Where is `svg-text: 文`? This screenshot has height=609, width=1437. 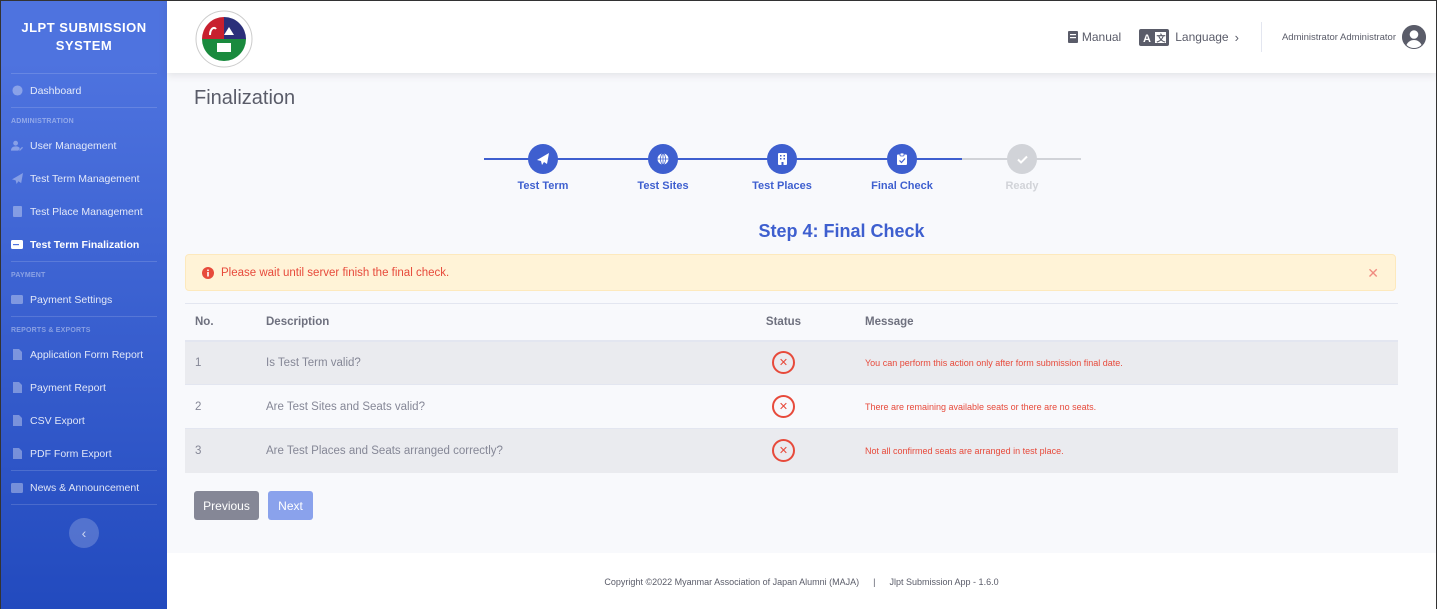 svg-text: 文 is located at coordinates (1161, 37).